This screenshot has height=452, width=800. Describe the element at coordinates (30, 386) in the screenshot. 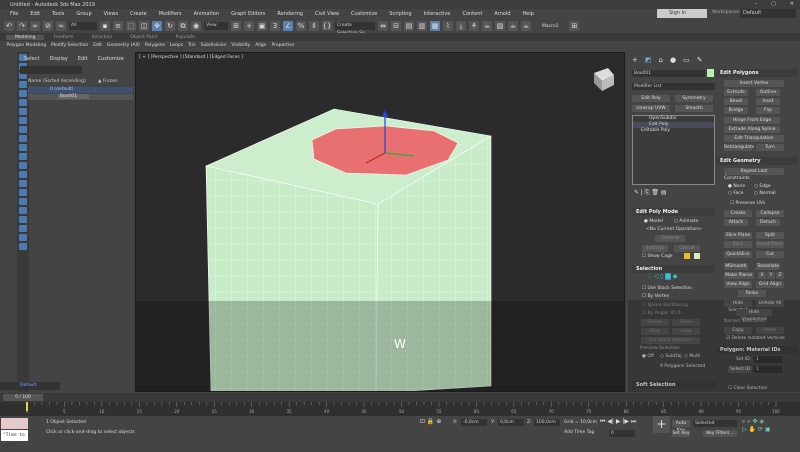

I see `layer-dropdown: Default` at that location.